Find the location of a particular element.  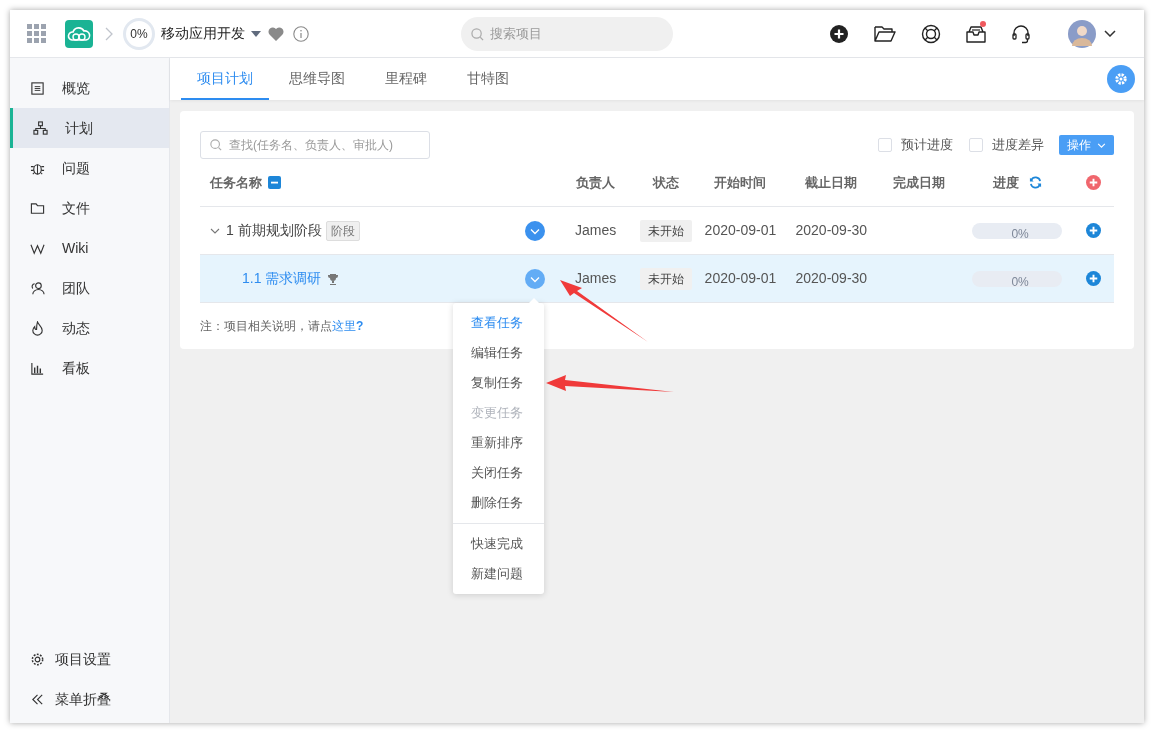

column-header: 状态 is located at coordinates (665, 182).